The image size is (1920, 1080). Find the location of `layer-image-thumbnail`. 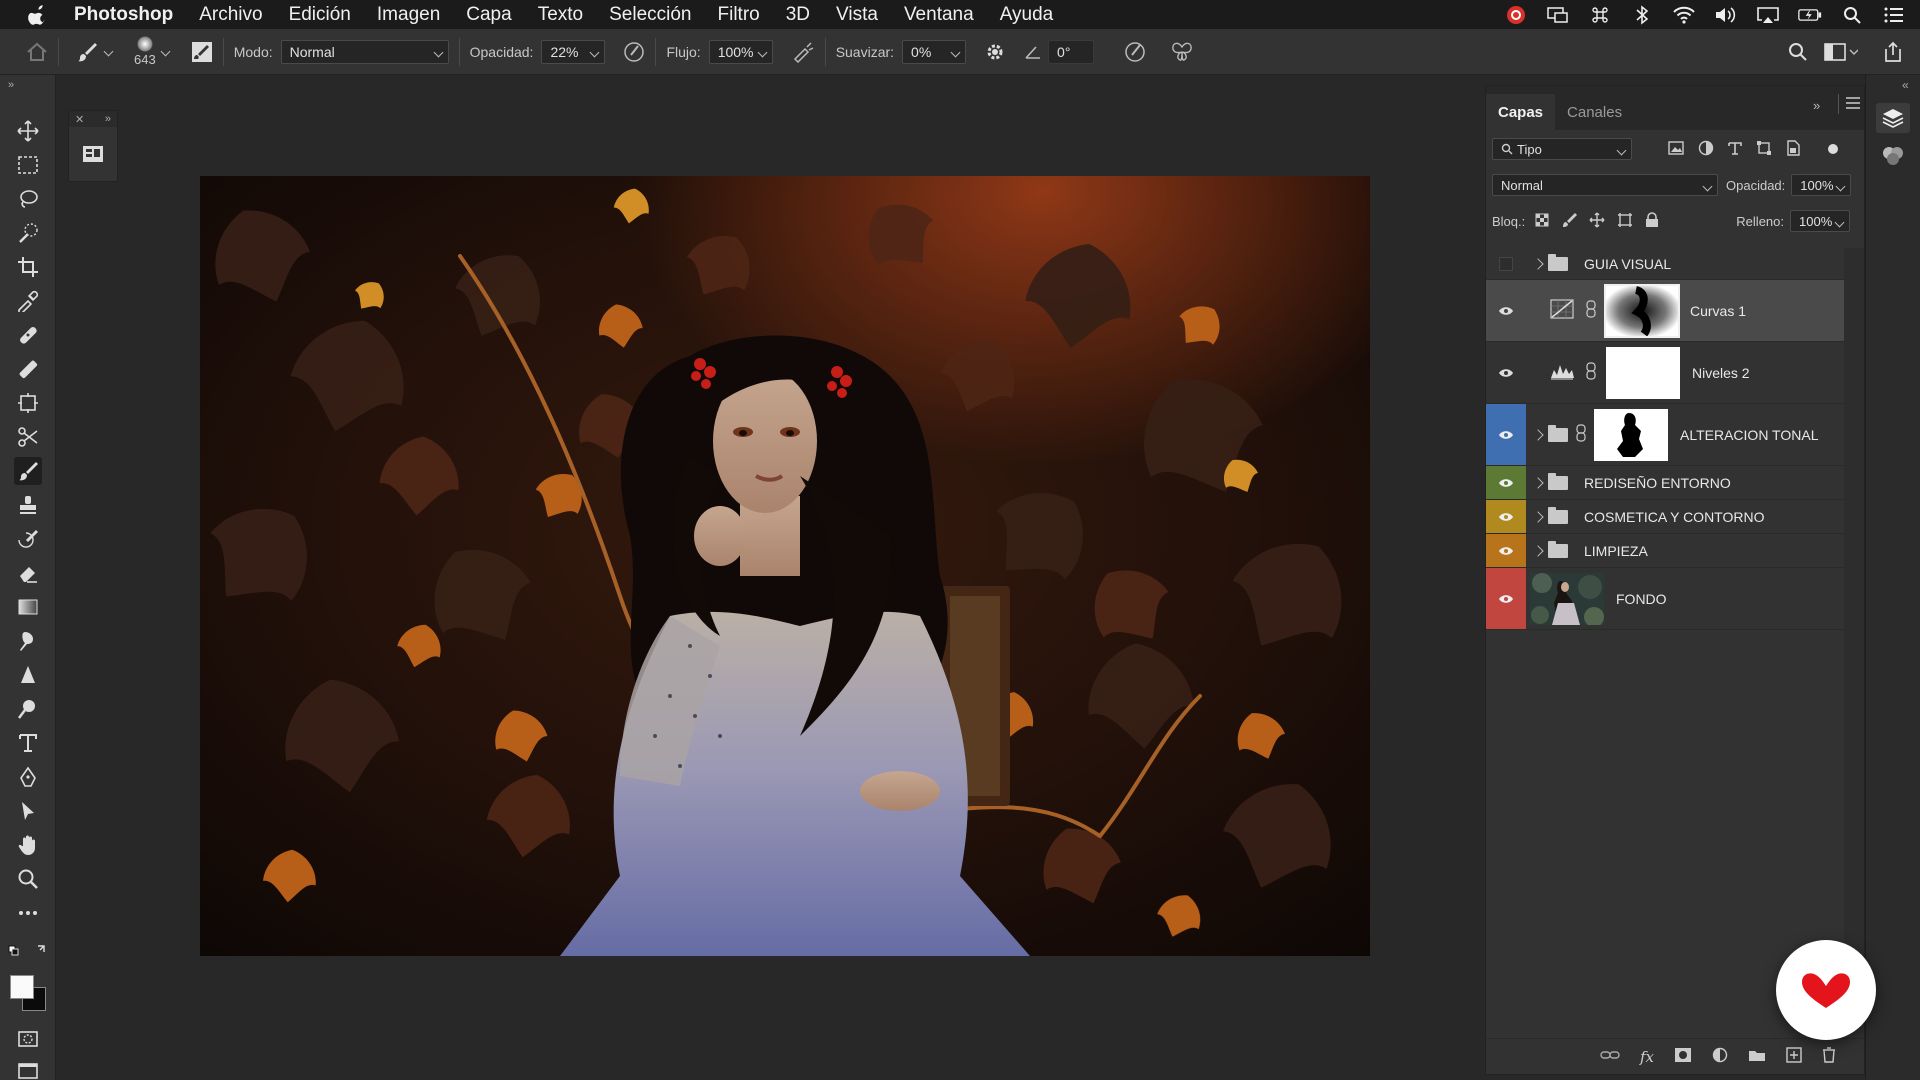

layer-image-thumbnail is located at coordinates (1567, 598).